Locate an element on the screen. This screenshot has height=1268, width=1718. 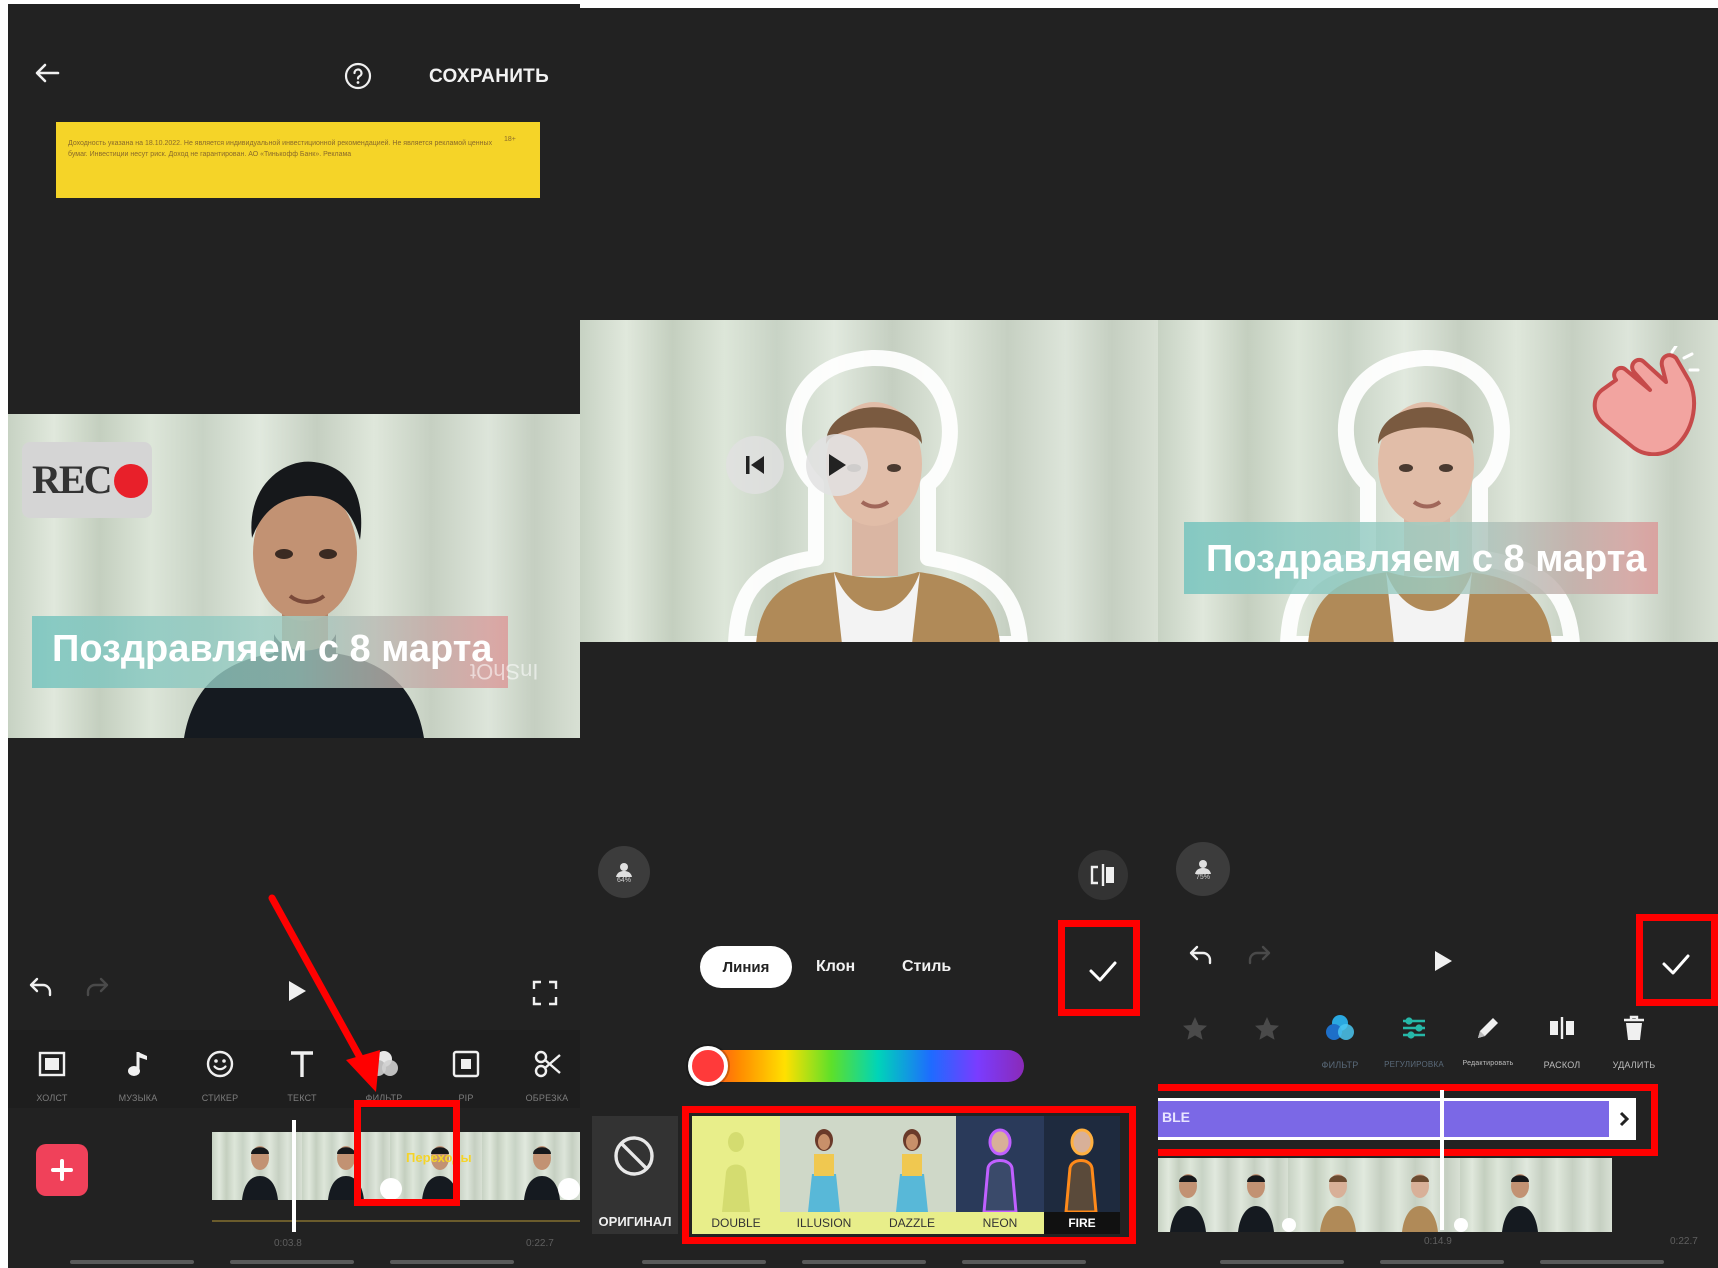
opacity-value: 75% is located at coordinates (1202, 877).